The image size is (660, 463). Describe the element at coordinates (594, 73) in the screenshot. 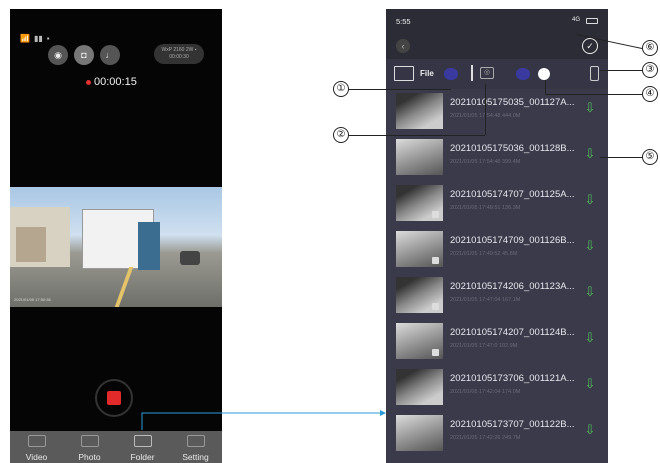

I see `phone-storage-icon` at that location.